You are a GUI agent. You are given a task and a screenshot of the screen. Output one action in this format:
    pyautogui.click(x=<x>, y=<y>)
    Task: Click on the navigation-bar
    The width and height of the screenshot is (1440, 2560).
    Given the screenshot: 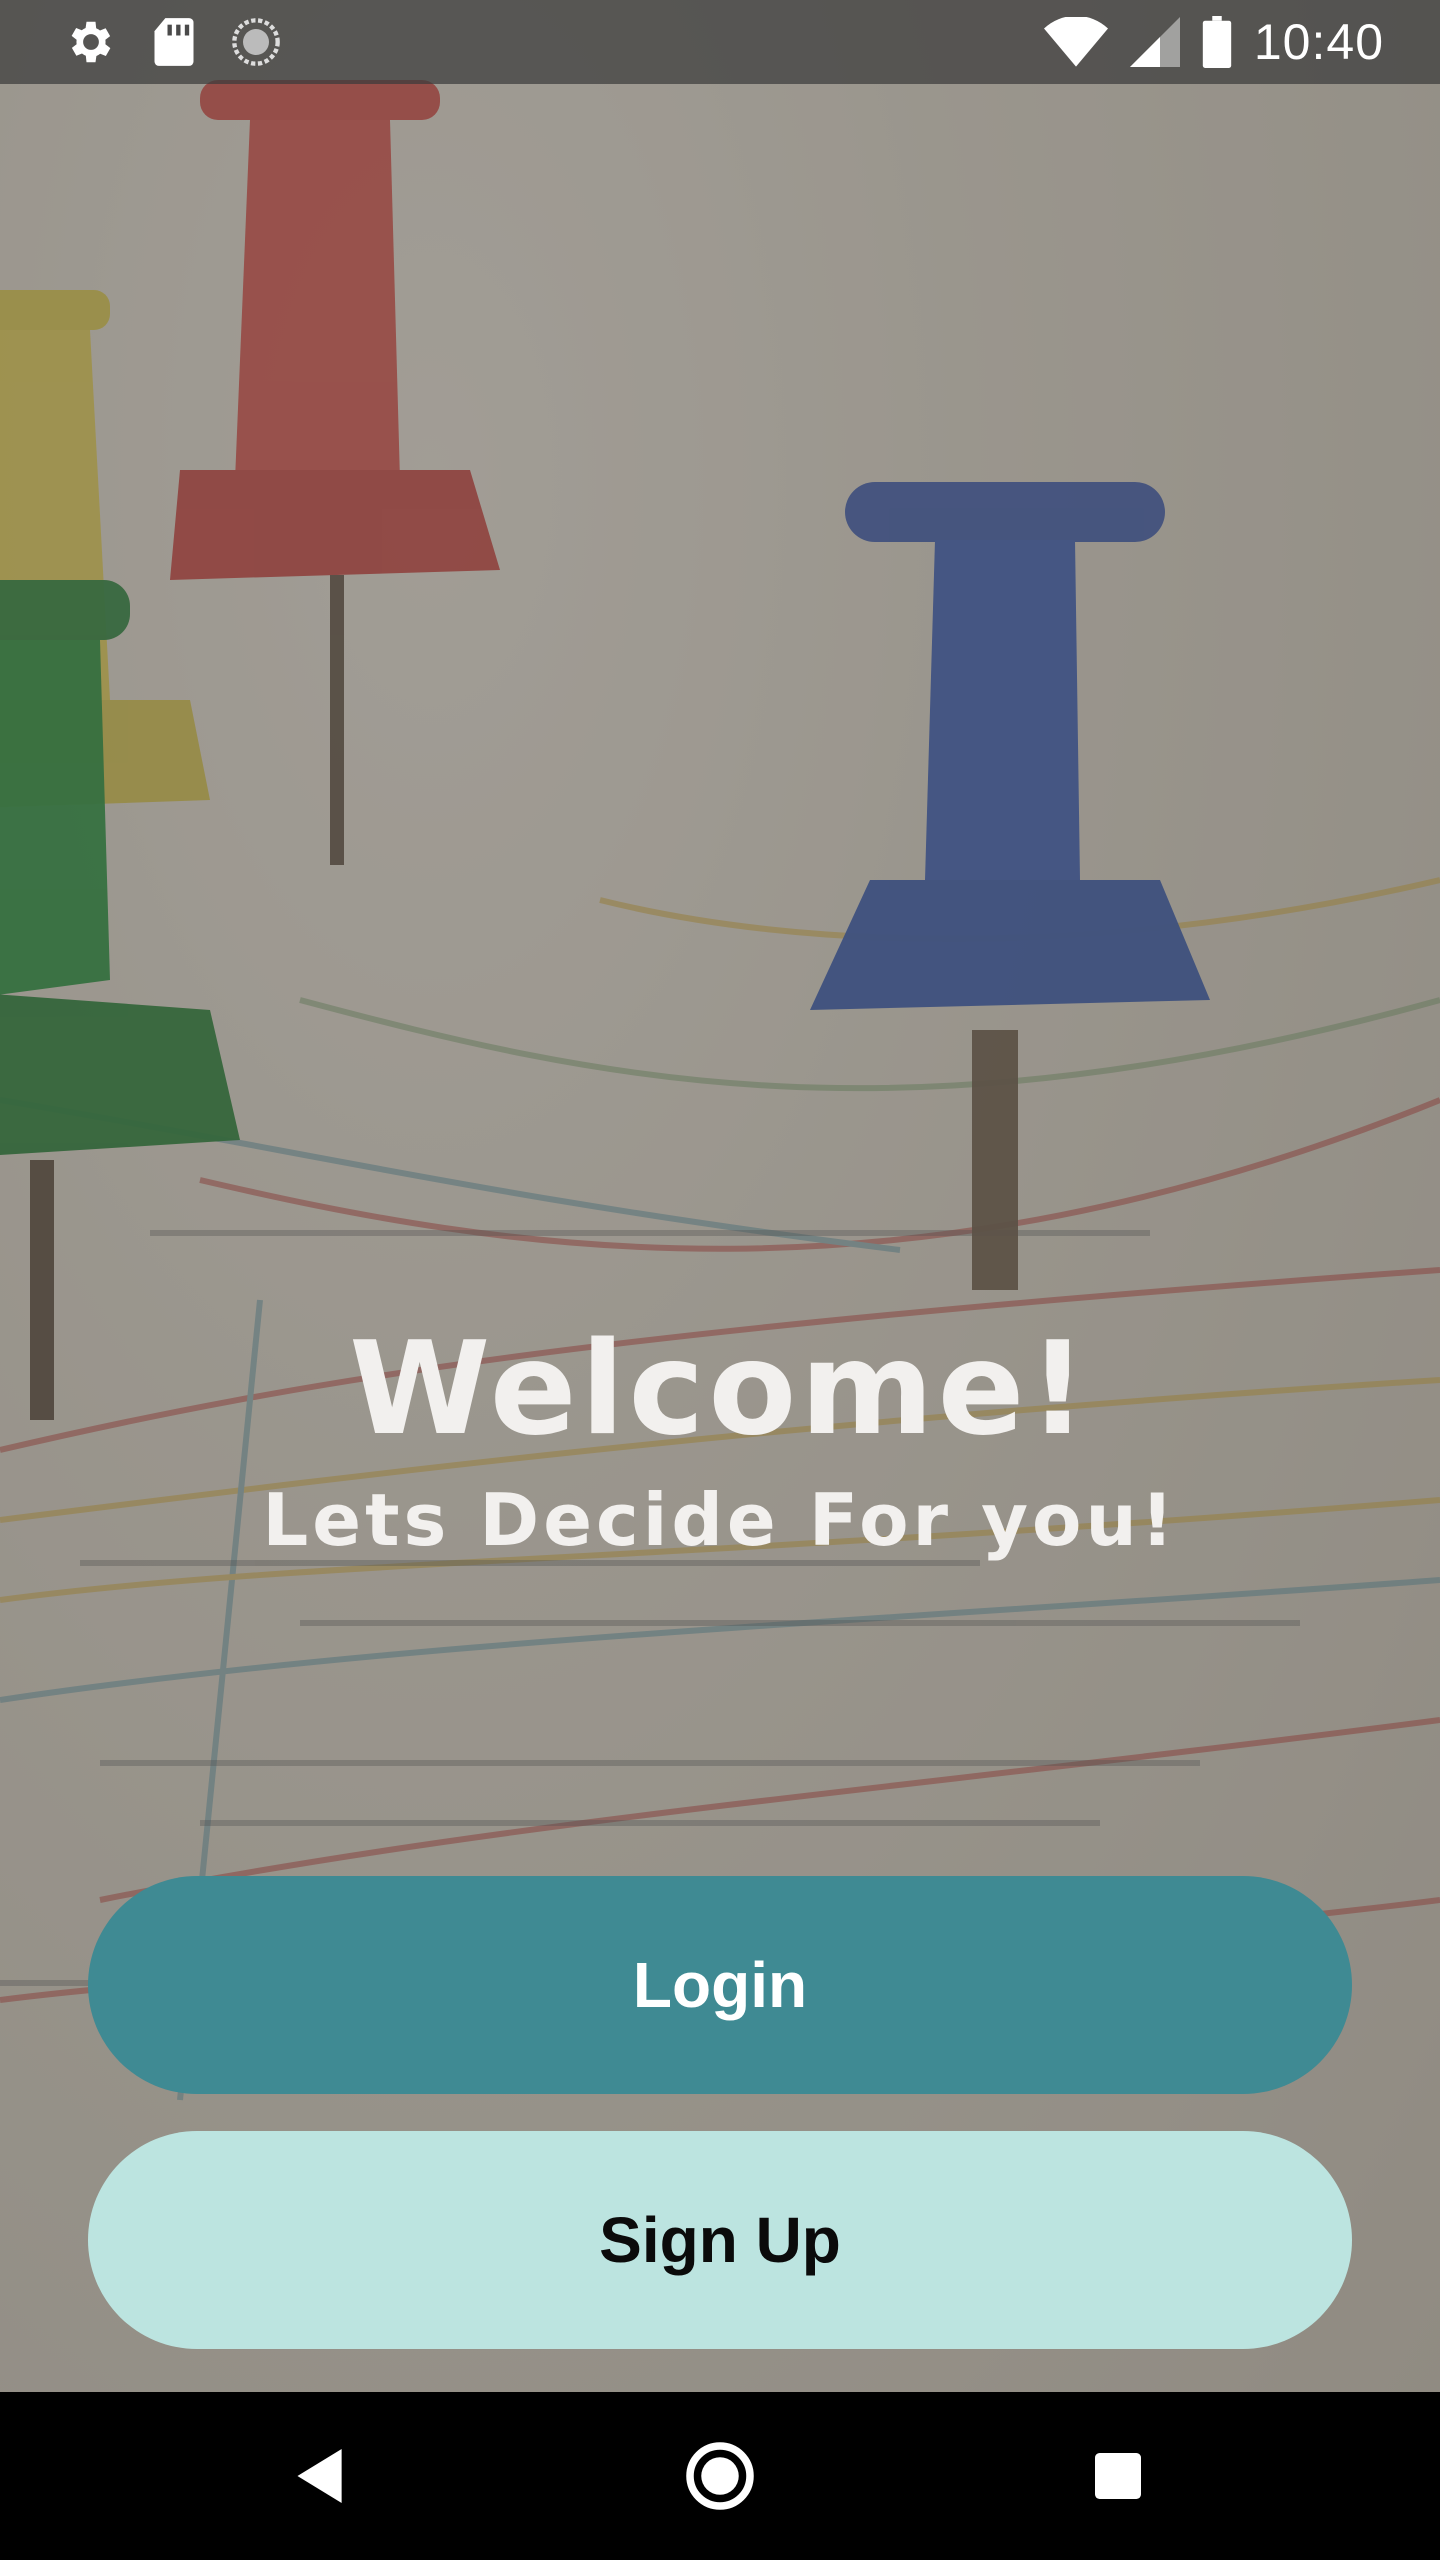 What is the action you would take?
    pyautogui.click(x=720, y=2476)
    